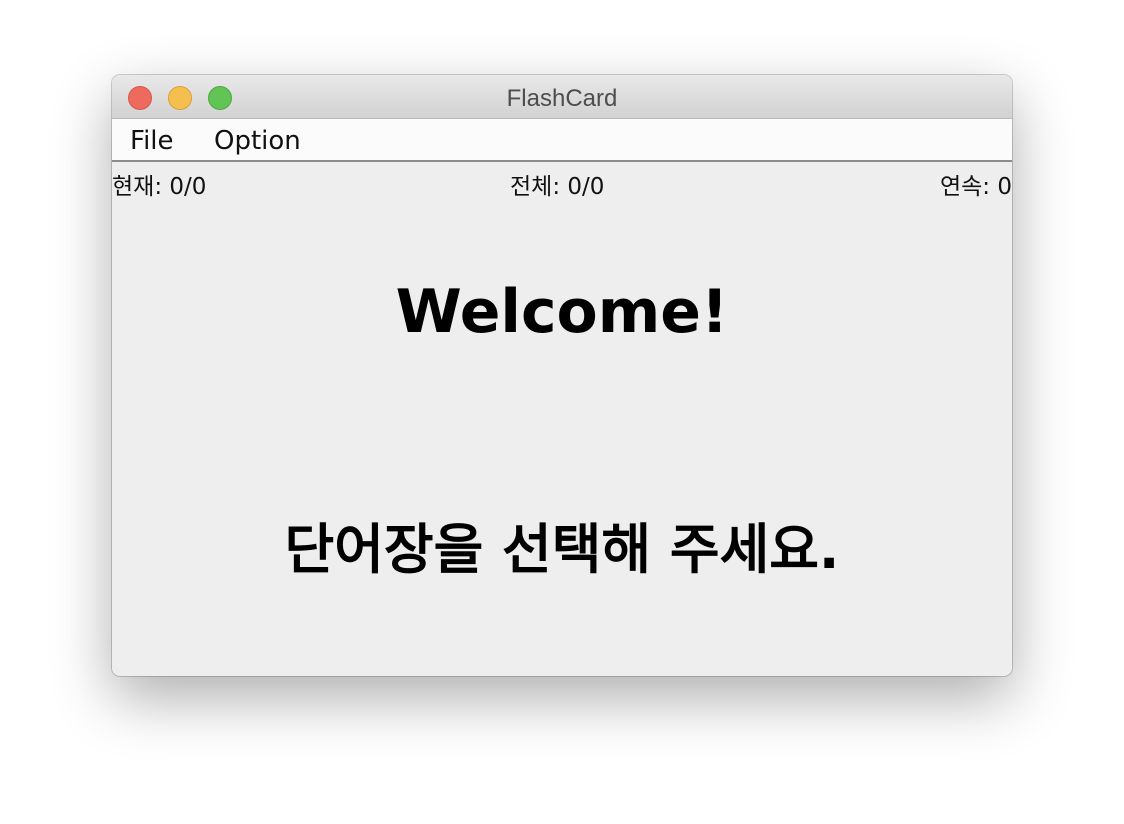 The height and width of the screenshot is (824, 1124). What do you see at coordinates (562, 312) in the screenshot?
I see `welcome-heading: Welcome!` at bounding box center [562, 312].